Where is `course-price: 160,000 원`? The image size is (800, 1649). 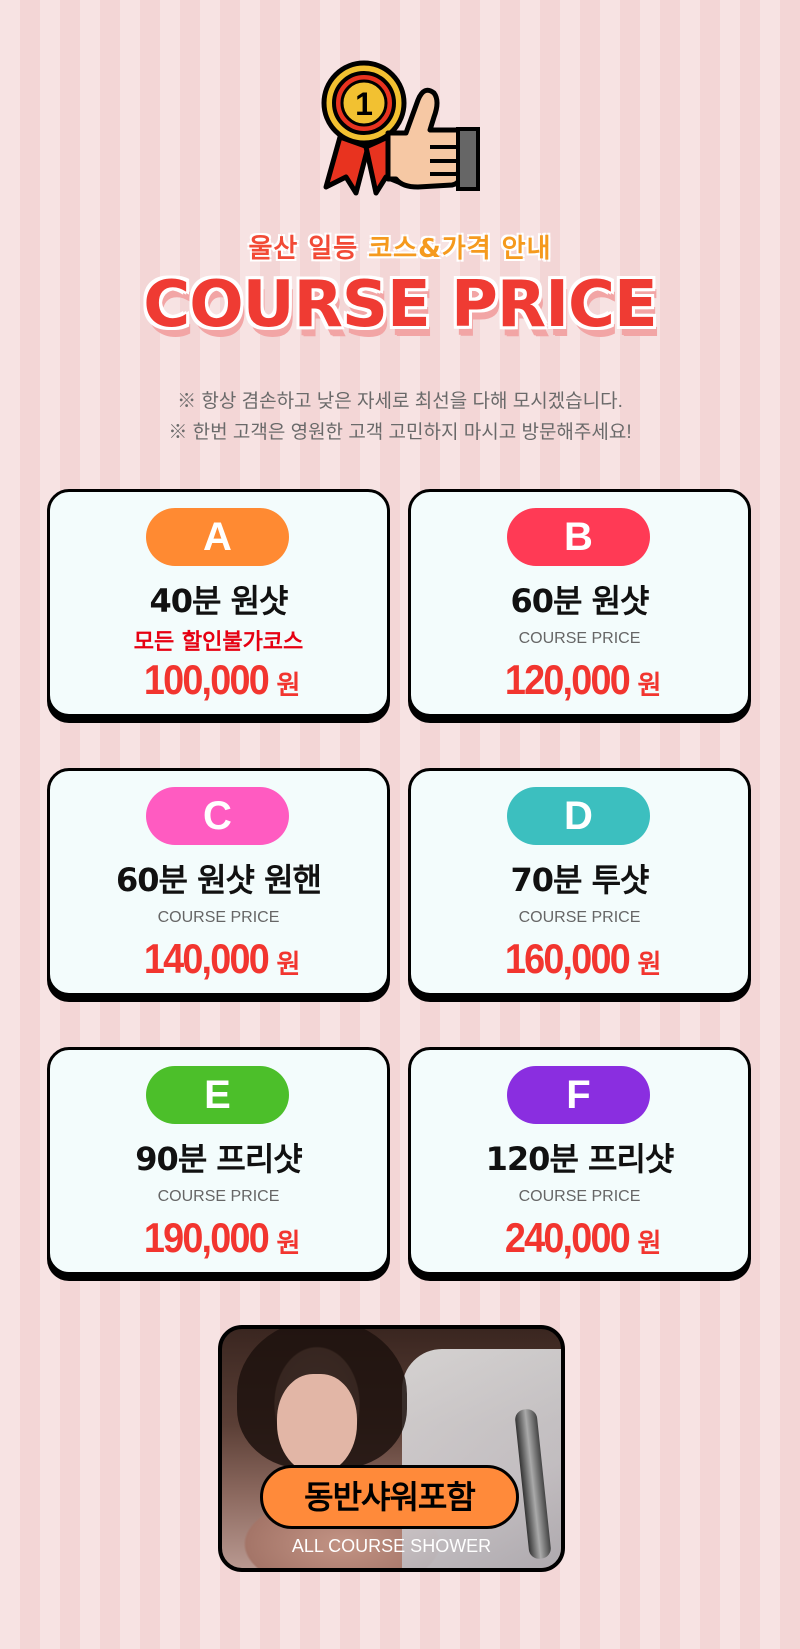 course-price: 160,000 원 is located at coordinates (579, 959).